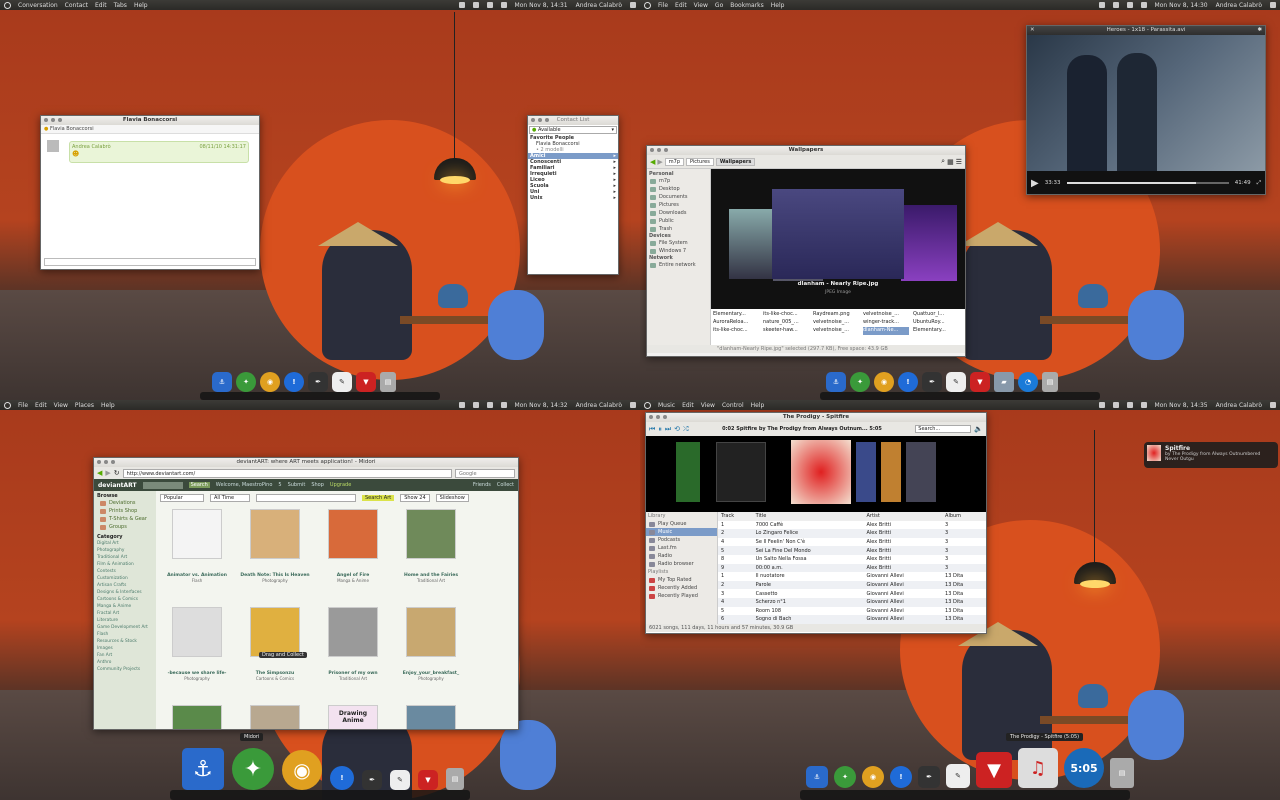 The image size is (1280, 800). What do you see at coordinates (1273, 5) in the screenshot?
I see `power-icon` at bounding box center [1273, 5].